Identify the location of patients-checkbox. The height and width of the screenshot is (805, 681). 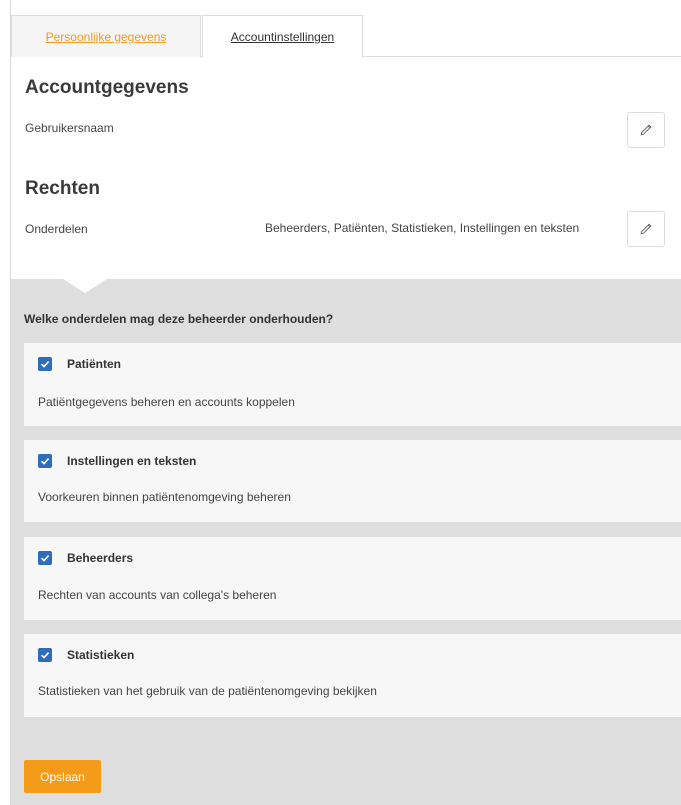
(45, 364).